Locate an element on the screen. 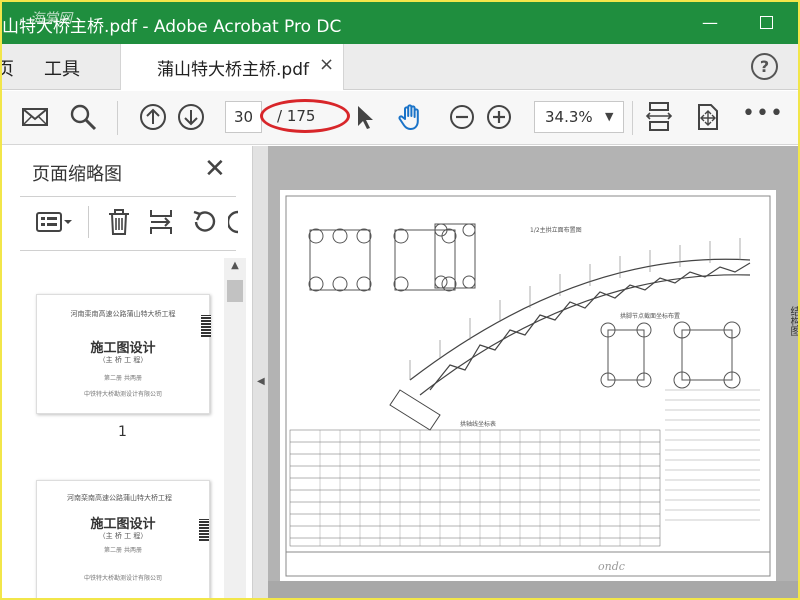  side-label: 结构图 is located at coordinates (793, 321).